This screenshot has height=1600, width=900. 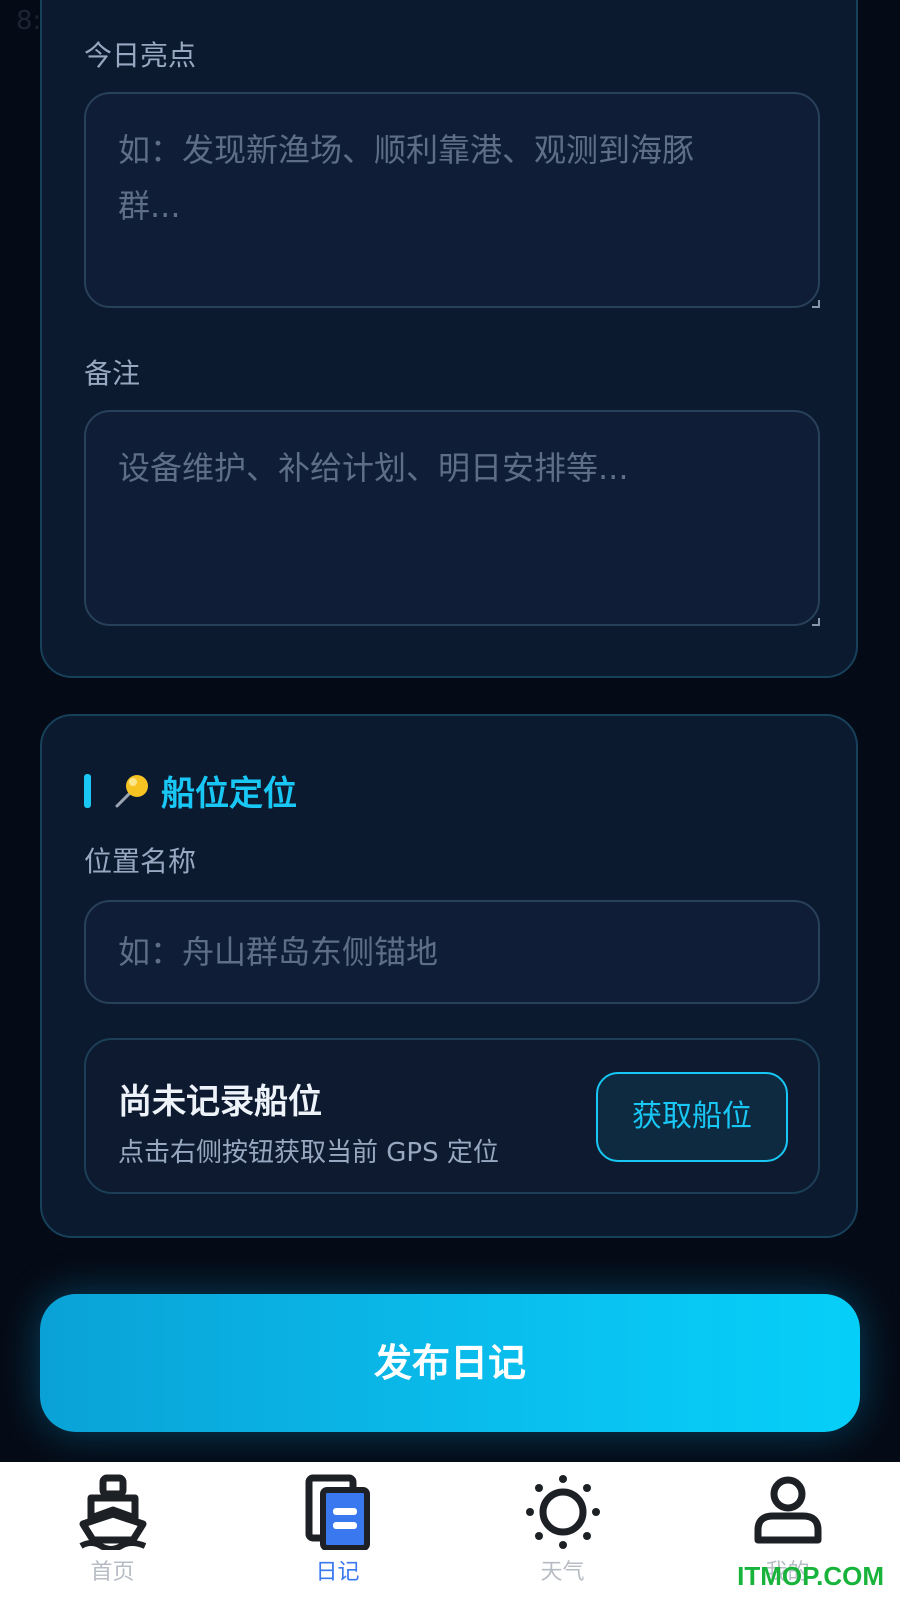 What do you see at coordinates (450, 1363) in the screenshot?
I see `publish-diary-button: 发布日记` at bounding box center [450, 1363].